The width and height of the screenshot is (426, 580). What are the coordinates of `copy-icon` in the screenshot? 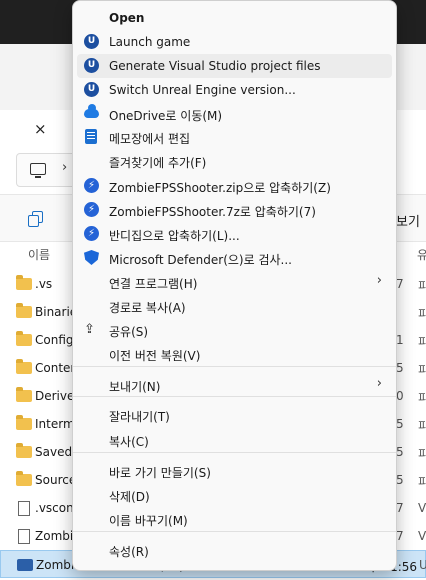 It's located at (35, 219).